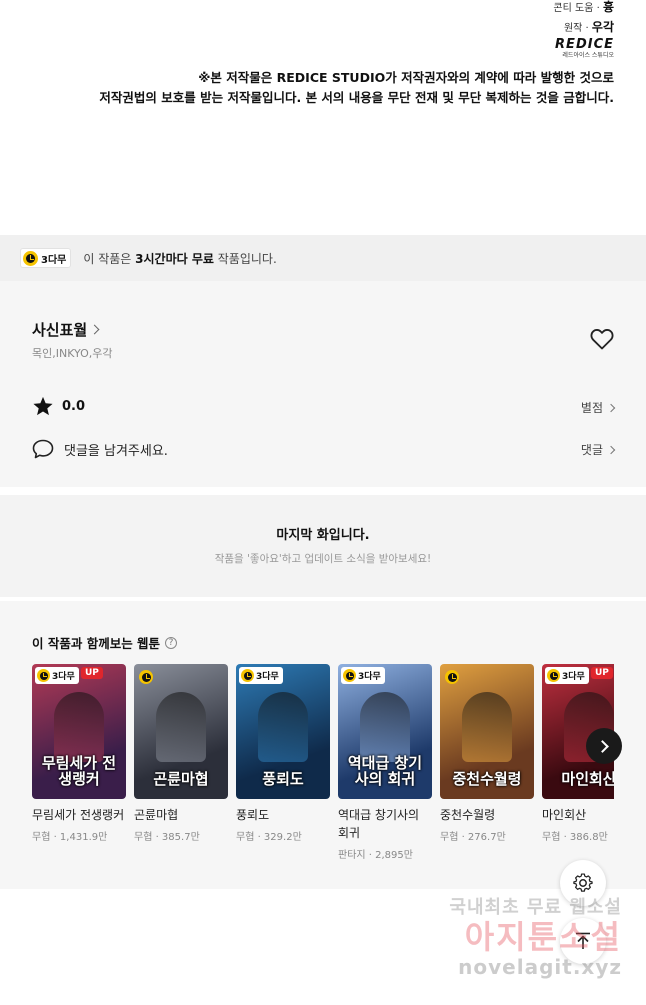 Image resolution: width=646 pixels, height=1005 pixels. Describe the element at coordinates (181, 779) in the screenshot. I see `cover-title: 곤륜마협` at that location.